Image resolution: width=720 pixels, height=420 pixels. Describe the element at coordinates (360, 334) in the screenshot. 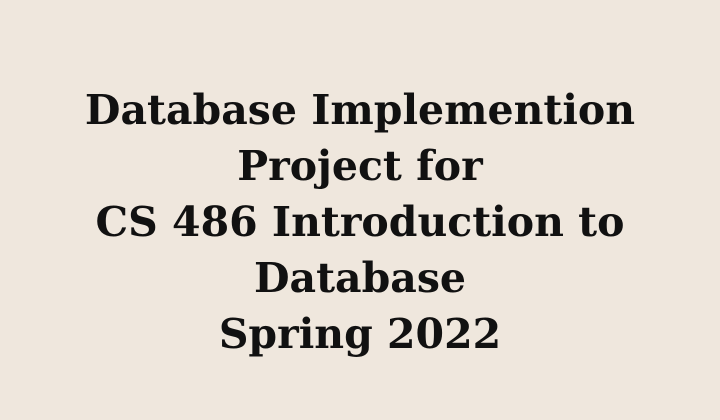

I see `title-line-5: Spring 2022` at that location.